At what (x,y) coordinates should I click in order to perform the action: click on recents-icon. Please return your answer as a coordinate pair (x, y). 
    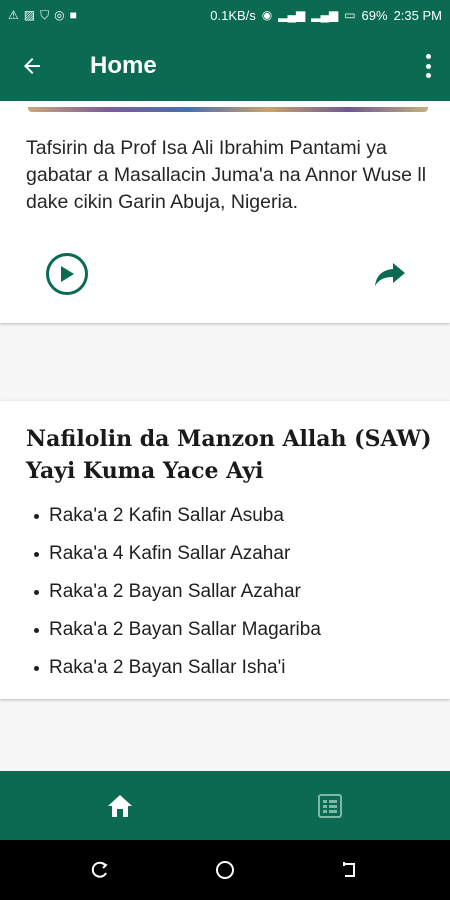
    Looking at the image, I should click on (100, 870).